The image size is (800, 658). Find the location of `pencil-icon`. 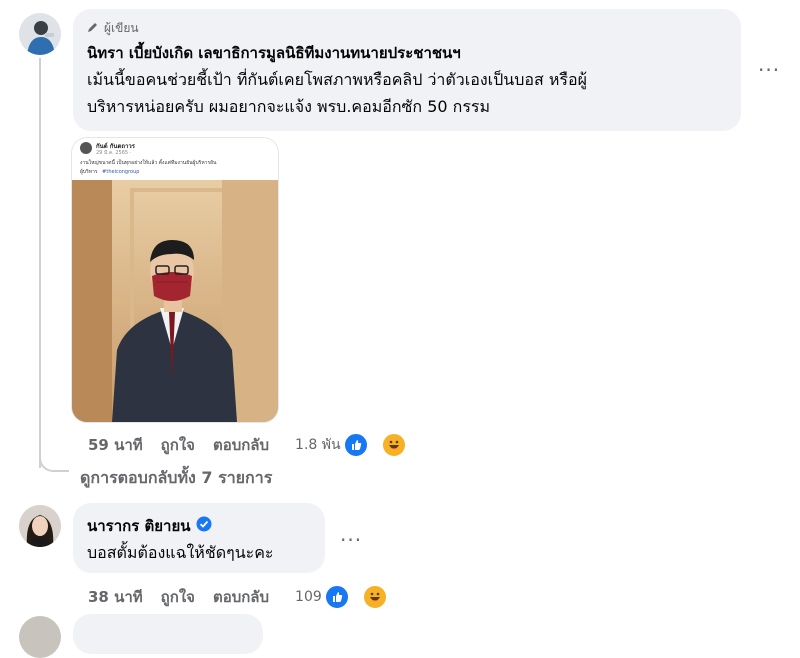

pencil-icon is located at coordinates (93, 28).